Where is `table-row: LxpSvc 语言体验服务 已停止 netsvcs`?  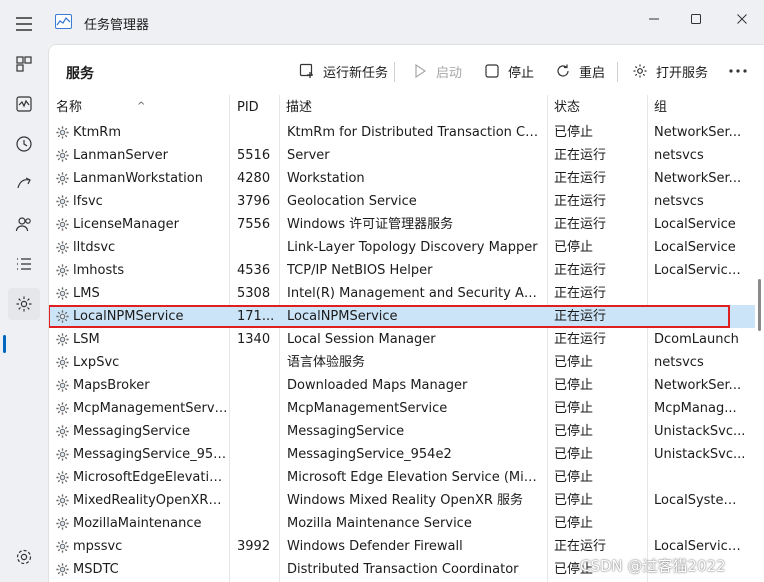 table-row: LxpSvc 语言体验服务 已停止 netsvcs is located at coordinates (402, 362).